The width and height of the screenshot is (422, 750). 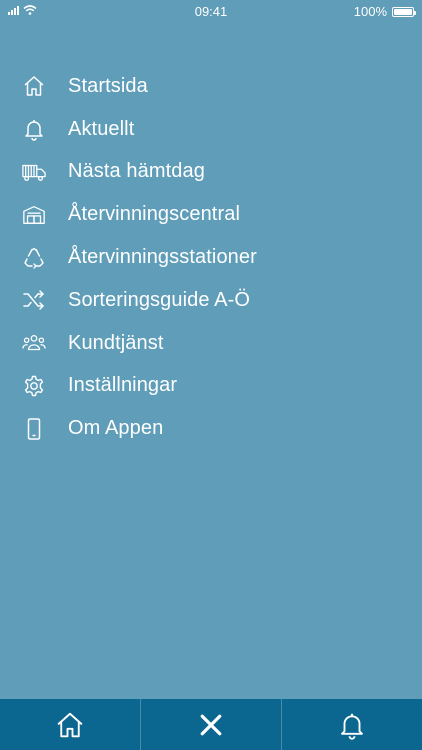 I want to click on menu-item-nasta-hamtdag: Nästa hämtdag, so click(x=211, y=172).